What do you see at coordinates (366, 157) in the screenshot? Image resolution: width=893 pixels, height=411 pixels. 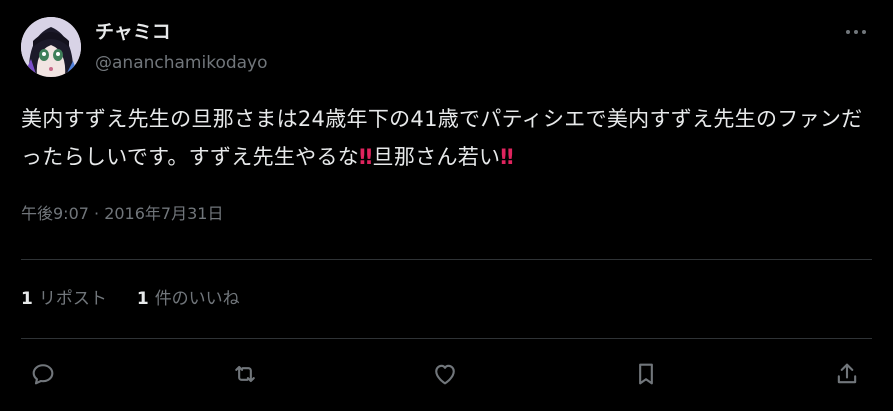 I see `double-exclamation-emoji-1: ‼` at bounding box center [366, 157].